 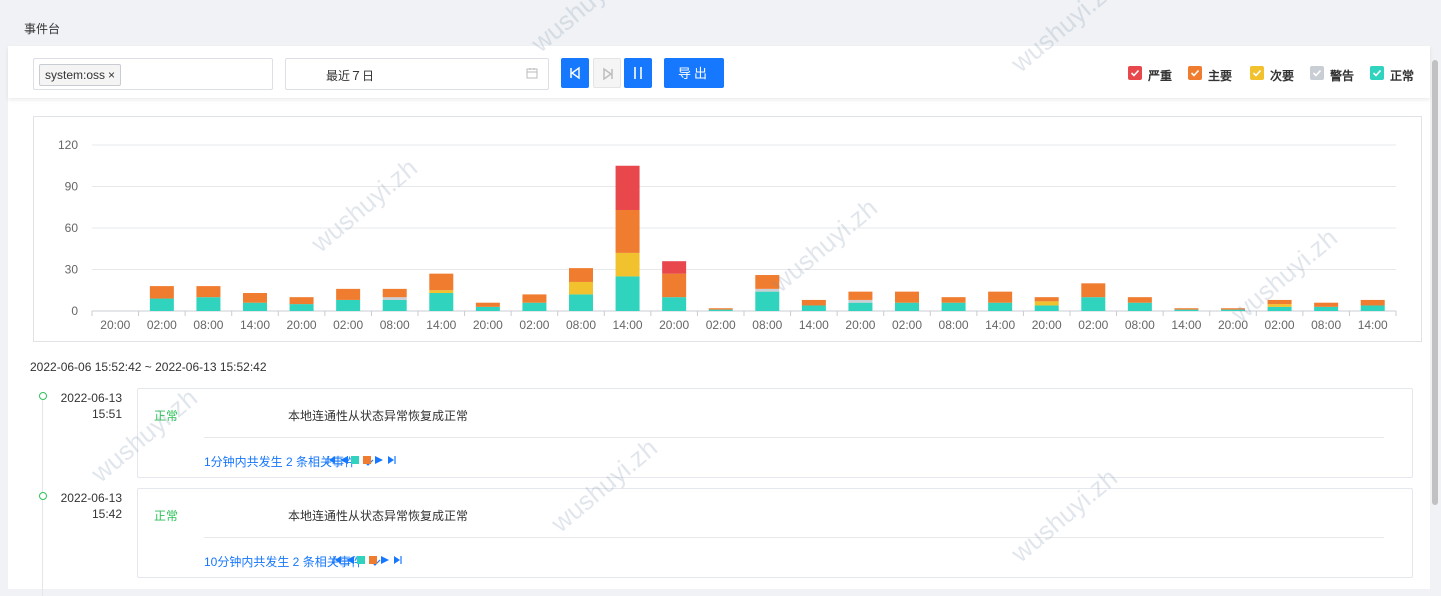 I want to click on y-tick-label: 0, so click(x=74, y=311).